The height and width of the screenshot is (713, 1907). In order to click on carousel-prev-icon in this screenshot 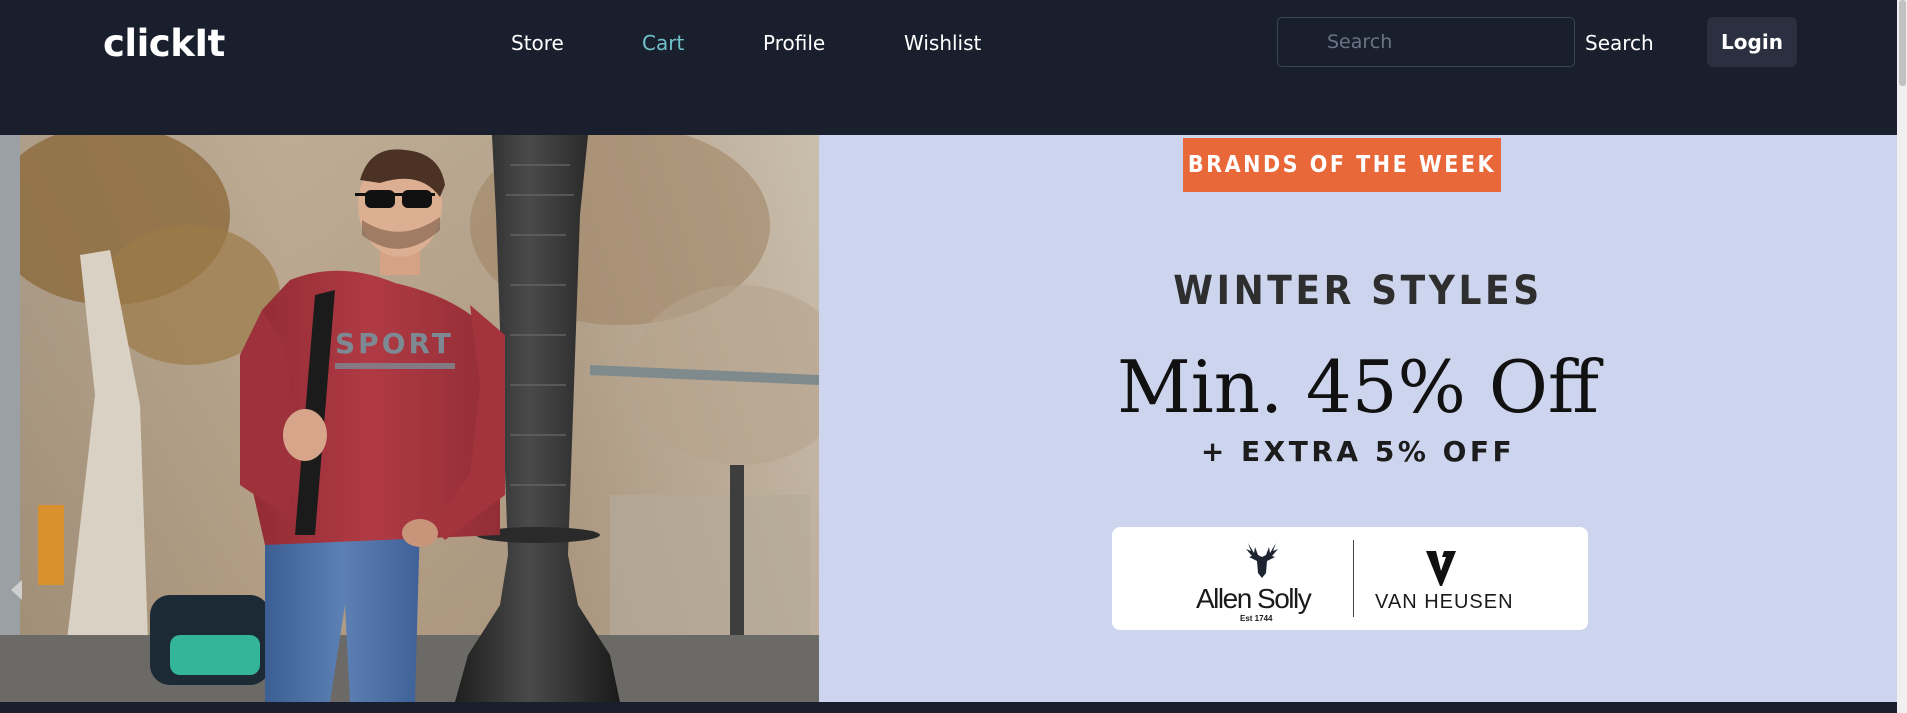, I will do `click(16, 590)`.